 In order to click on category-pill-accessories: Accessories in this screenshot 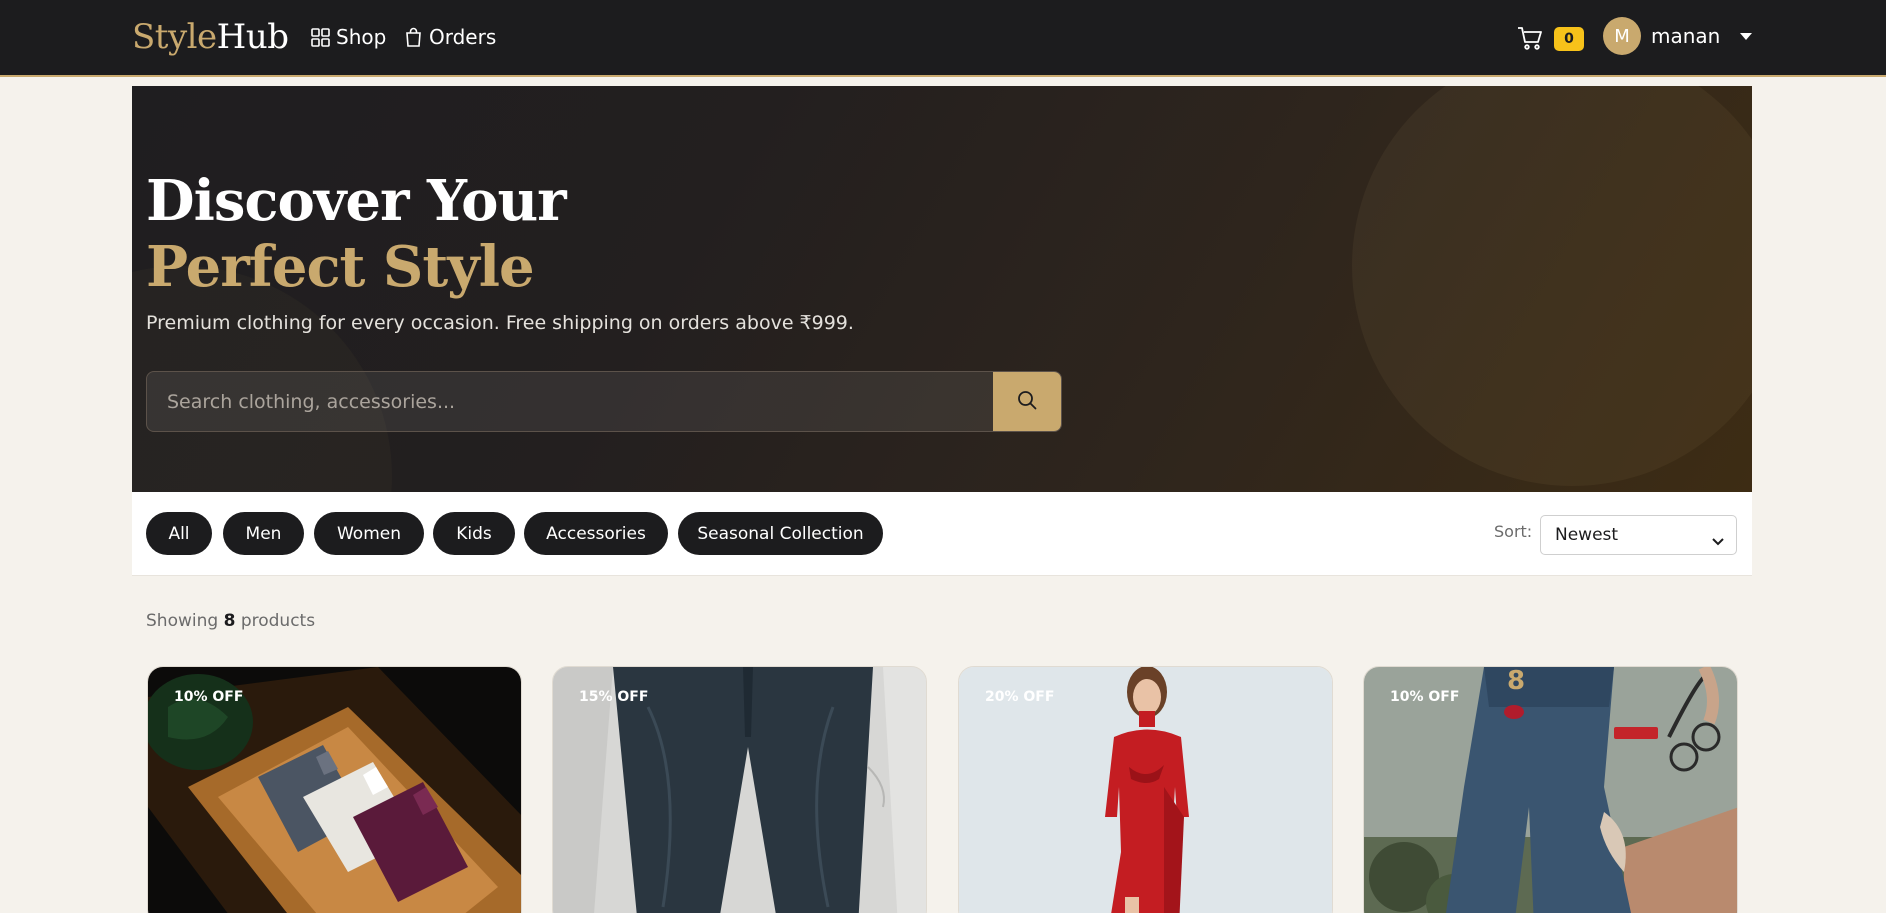, I will do `click(596, 533)`.